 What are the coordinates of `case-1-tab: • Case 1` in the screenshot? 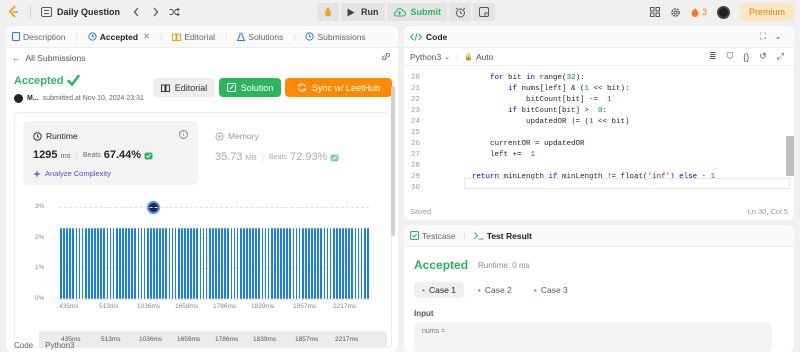 It's located at (439, 290).